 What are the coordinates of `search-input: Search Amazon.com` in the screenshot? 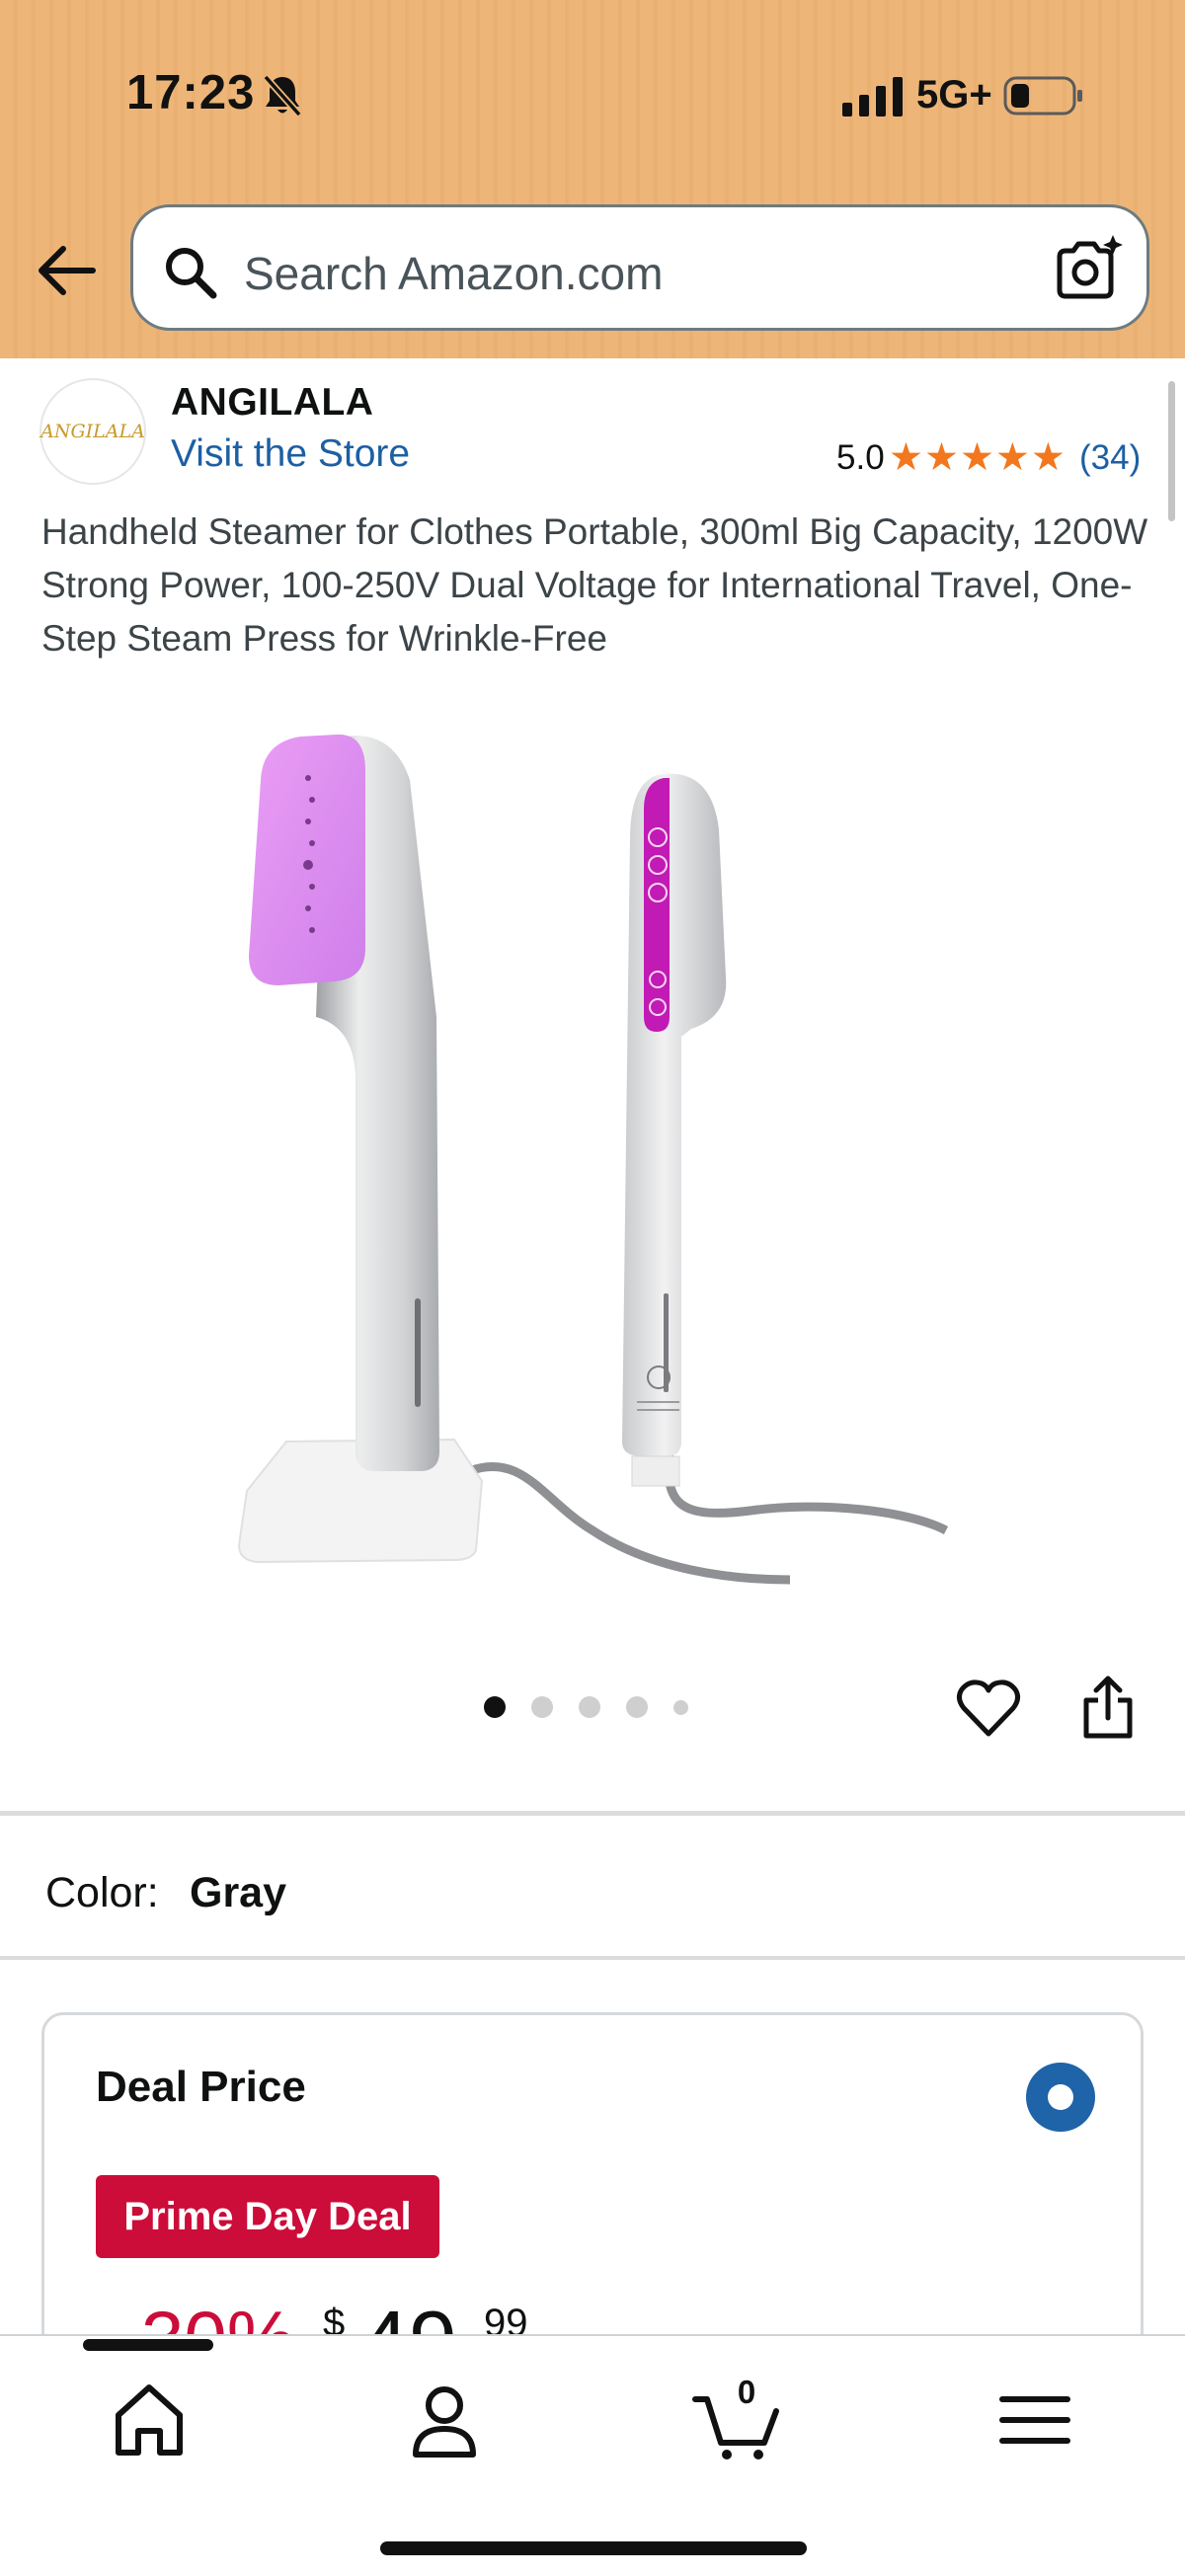 It's located at (454, 273).